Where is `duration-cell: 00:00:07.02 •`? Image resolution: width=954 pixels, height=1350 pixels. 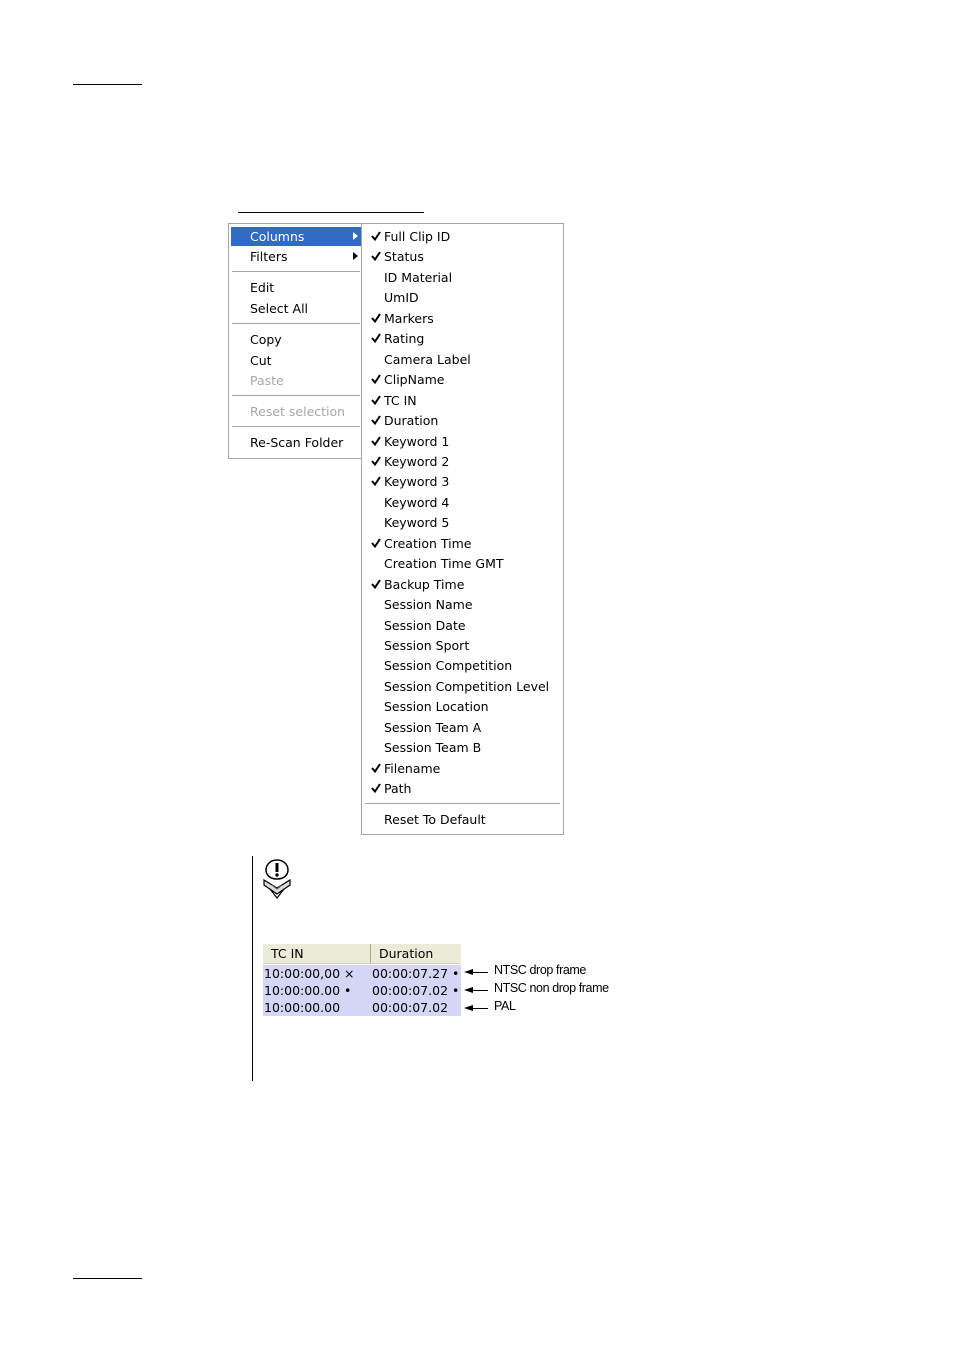 duration-cell: 00:00:07.02 • is located at coordinates (416, 990).